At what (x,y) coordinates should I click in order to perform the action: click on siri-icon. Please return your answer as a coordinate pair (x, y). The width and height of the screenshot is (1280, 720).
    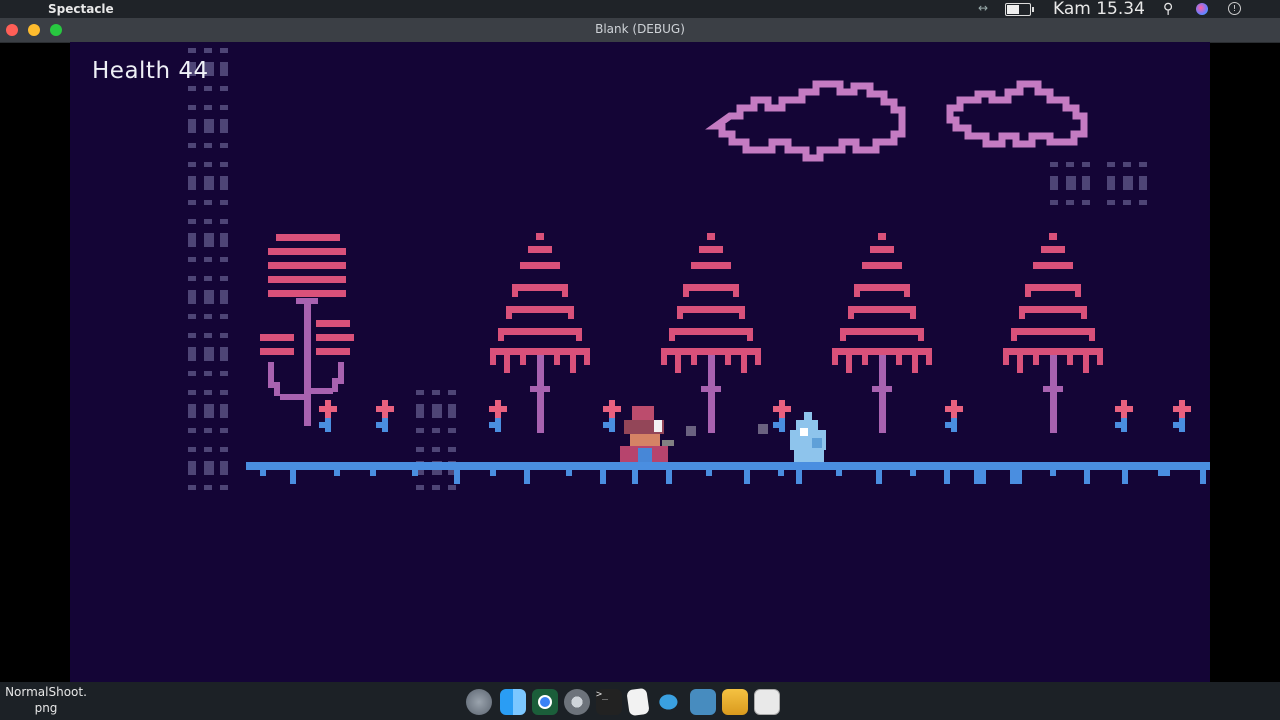
    Looking at the image, I should click on (1202, 9).